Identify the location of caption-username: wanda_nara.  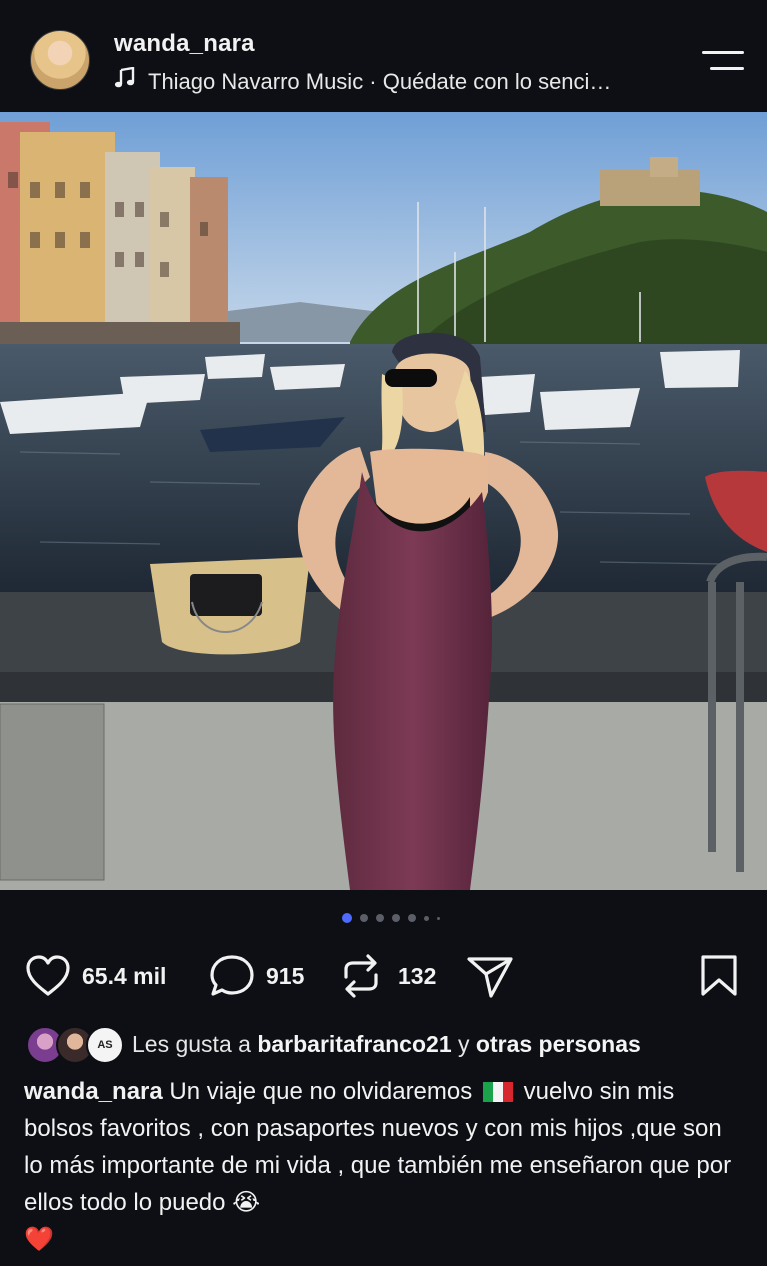
(93, 1091).